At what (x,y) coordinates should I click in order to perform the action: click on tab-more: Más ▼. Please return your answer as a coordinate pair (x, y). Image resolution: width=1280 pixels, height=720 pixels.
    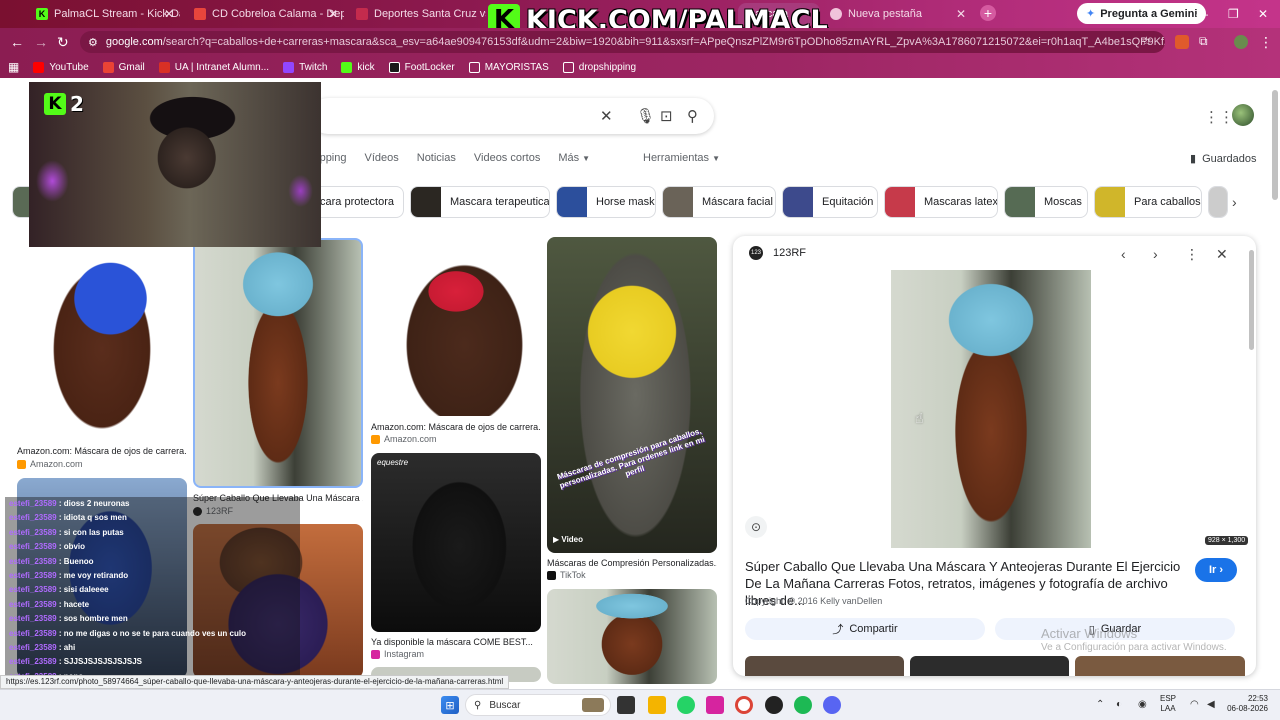
    Looking at the image, I should click on (574, 158).